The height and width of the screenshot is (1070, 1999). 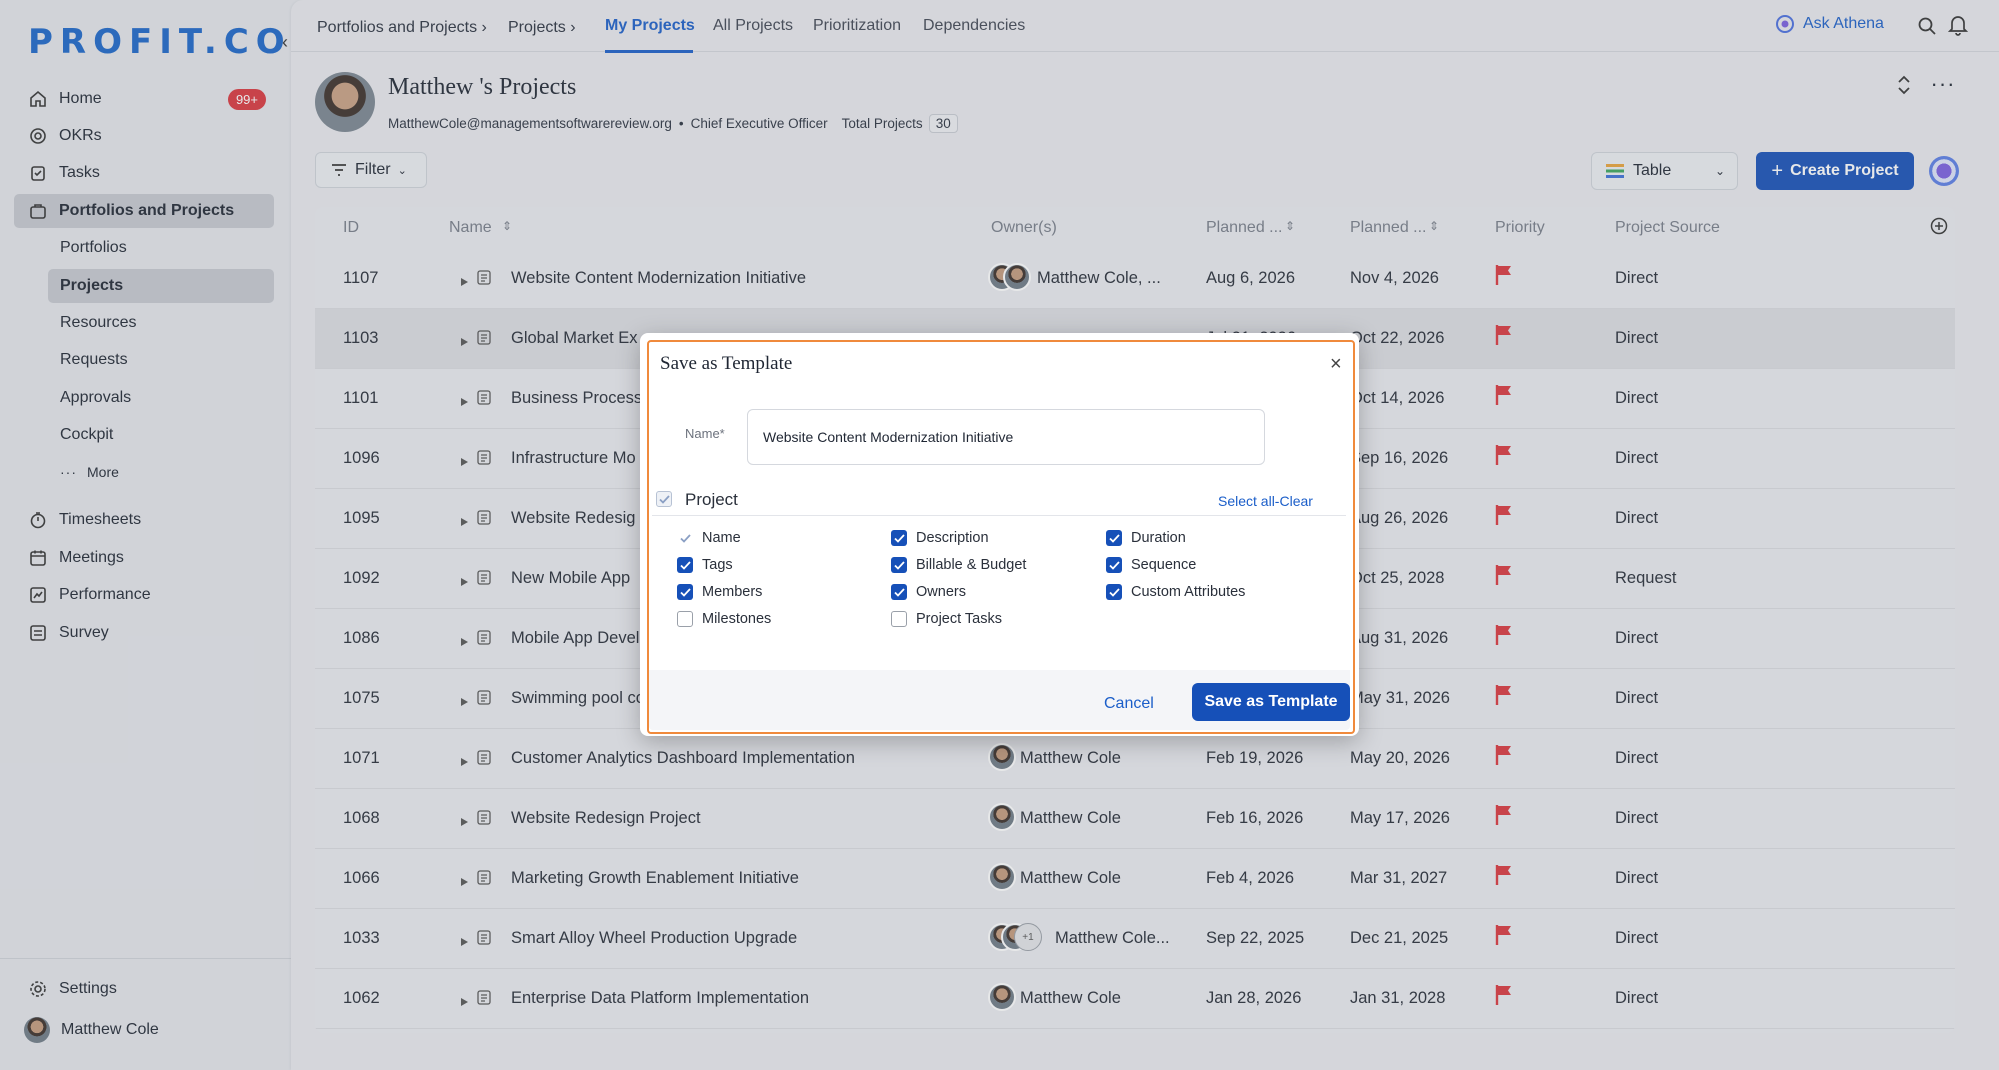 What do you see at coordinates (971, 565) in the screenshot?
I see `option-label: Billable & Budget` at bounding box center [971, 565].